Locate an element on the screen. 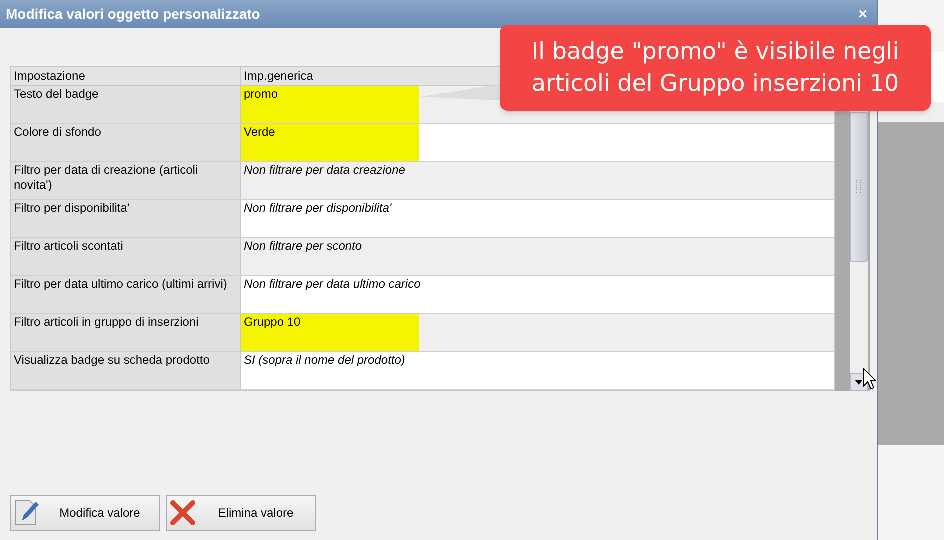  table-cell: Colore di sfondo is located at coordinates (126, 142).